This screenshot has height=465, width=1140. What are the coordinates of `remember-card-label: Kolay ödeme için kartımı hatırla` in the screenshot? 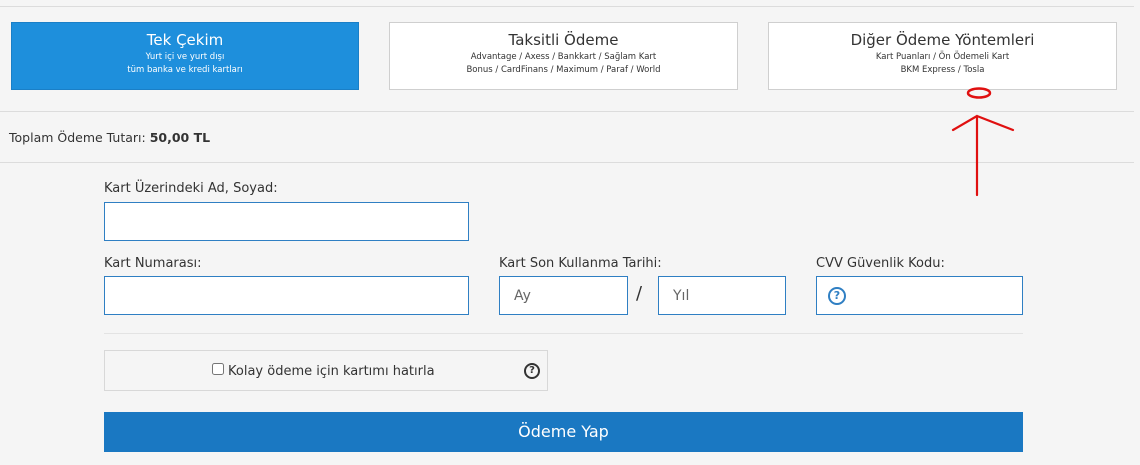 It's located at (331, 371).